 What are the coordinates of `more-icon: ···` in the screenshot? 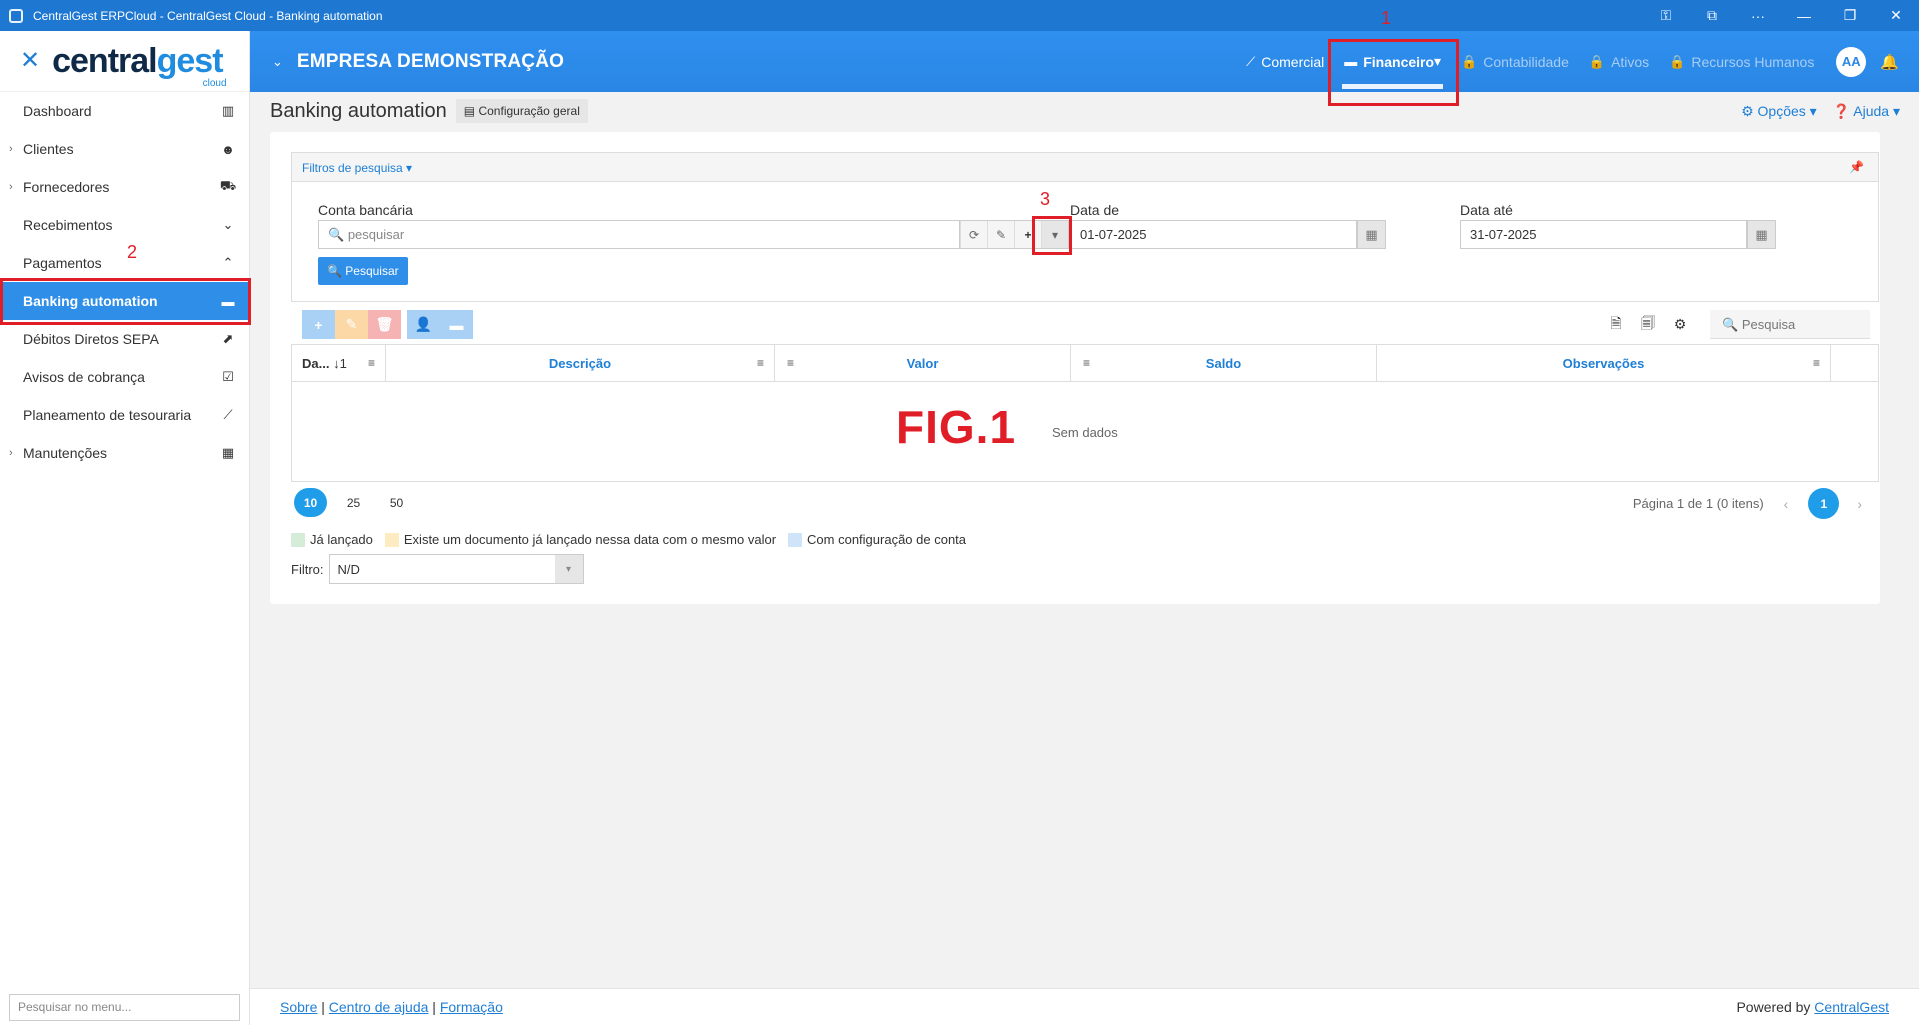 It's located at (1758, 15).